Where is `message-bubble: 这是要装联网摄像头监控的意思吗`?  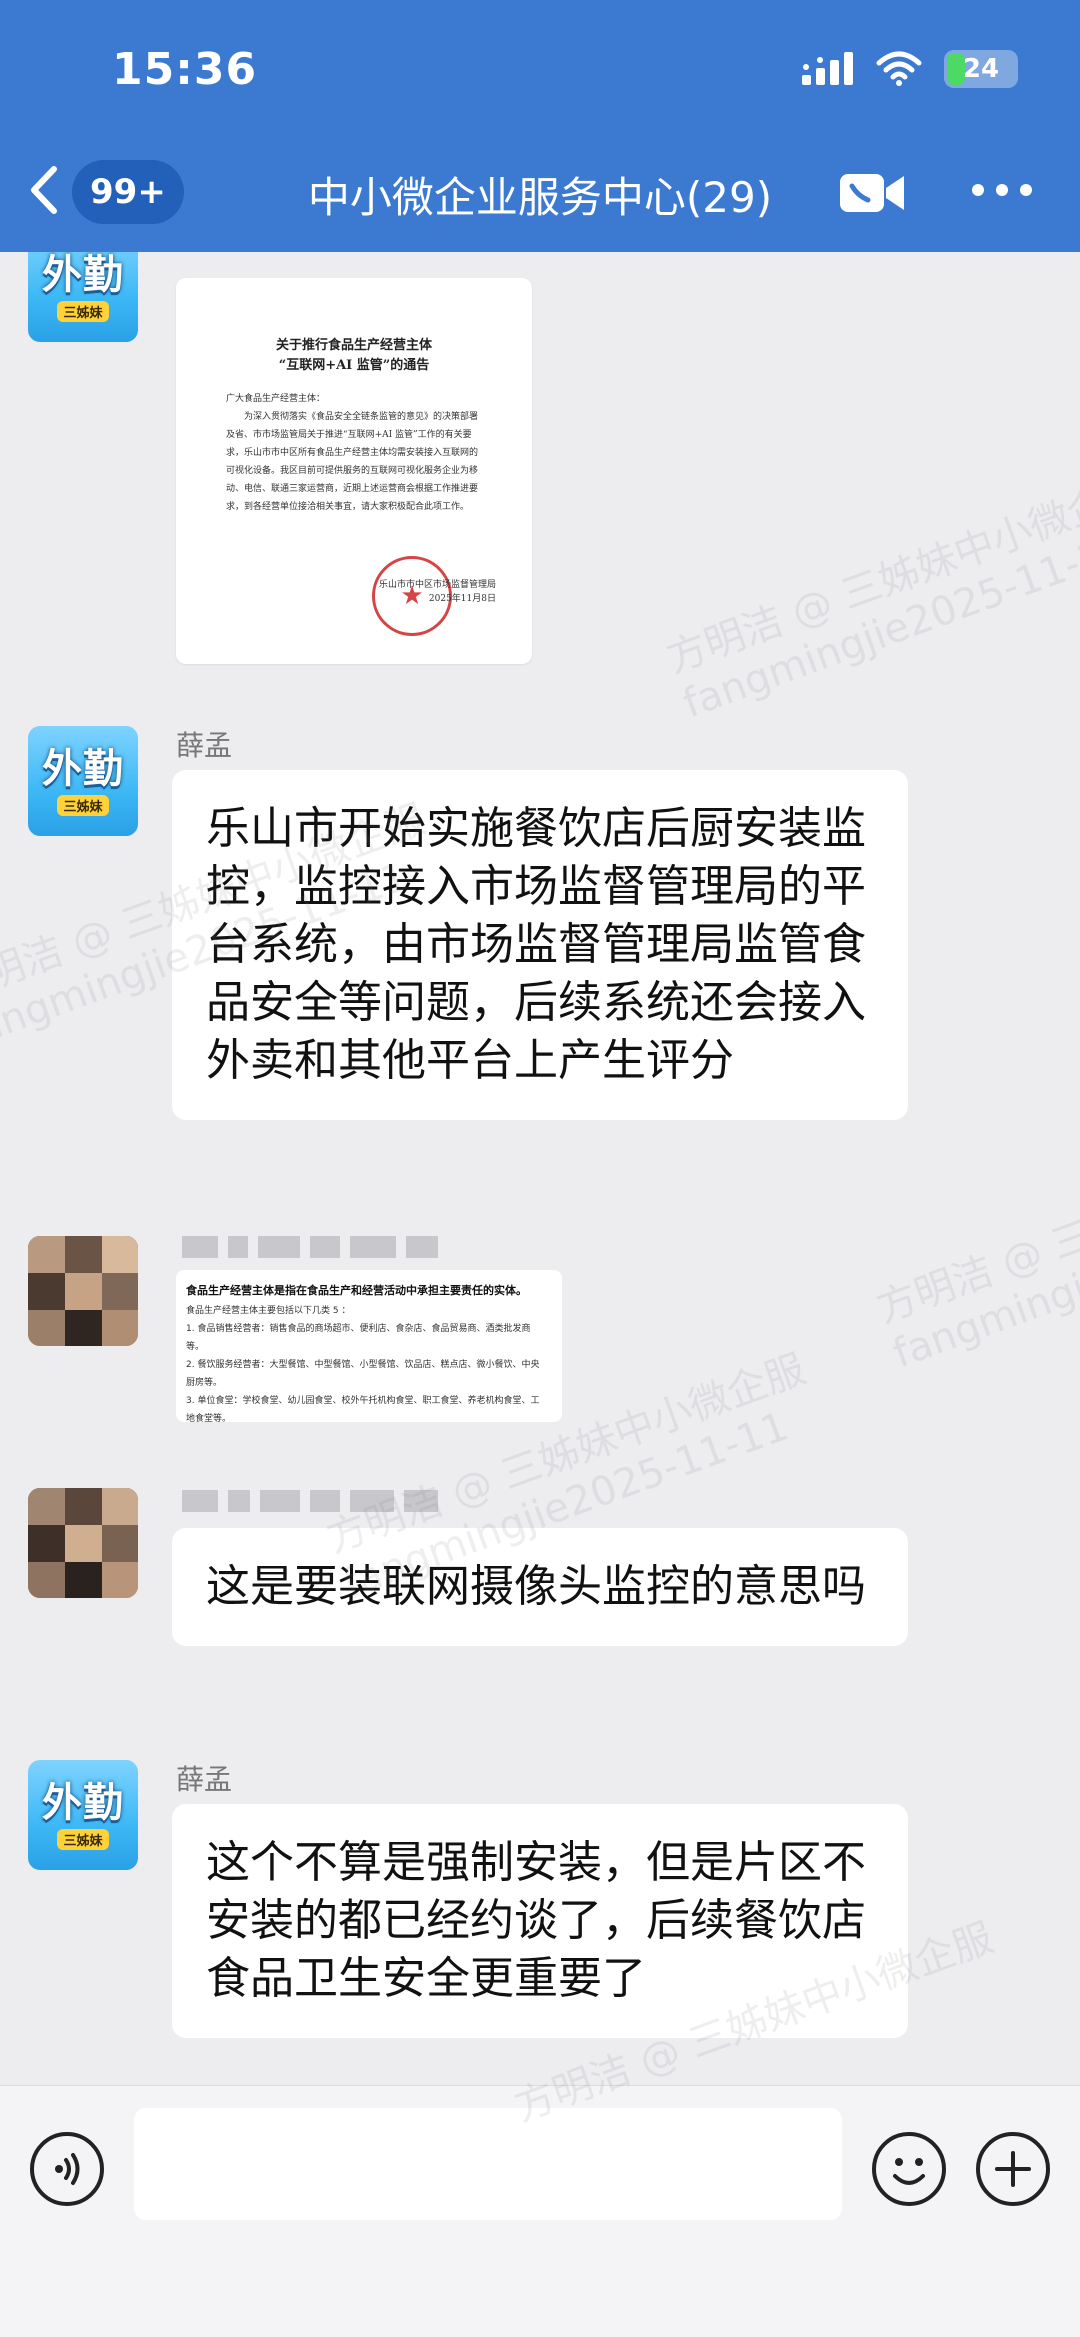
message-bubble: 这是要装联网摄像头监控的意思吗 is located at coordinates (540, 1587).